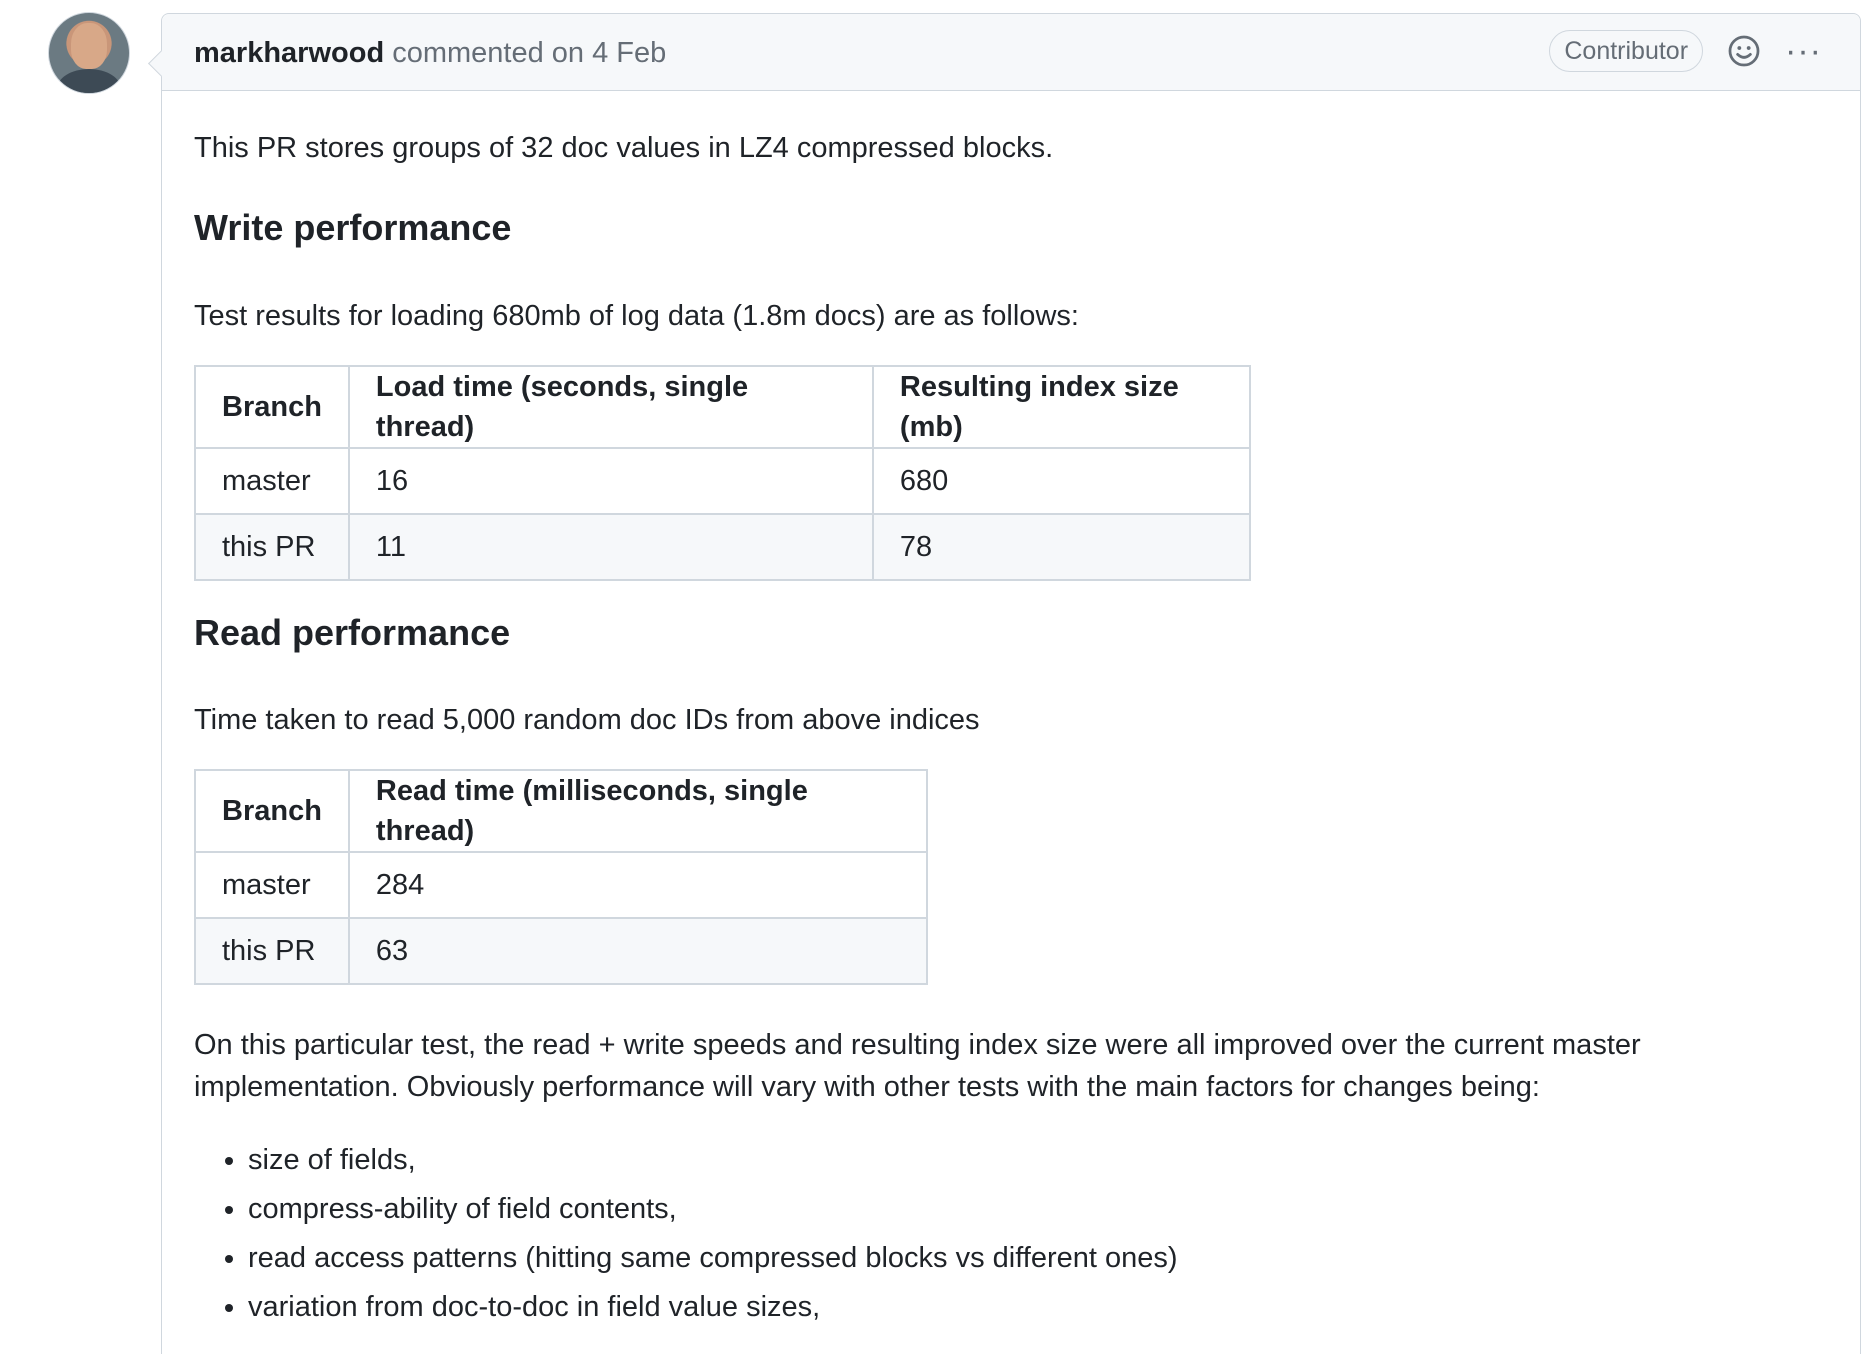  I want to click on table-cell: 11, so click(610, 547).